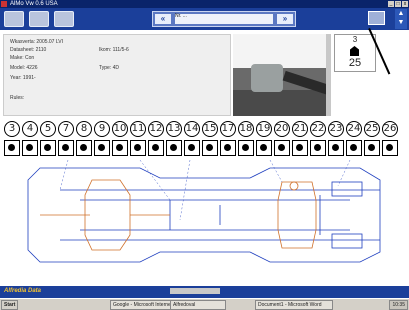  I want to click on minimize-button: _, so click(391, 4).